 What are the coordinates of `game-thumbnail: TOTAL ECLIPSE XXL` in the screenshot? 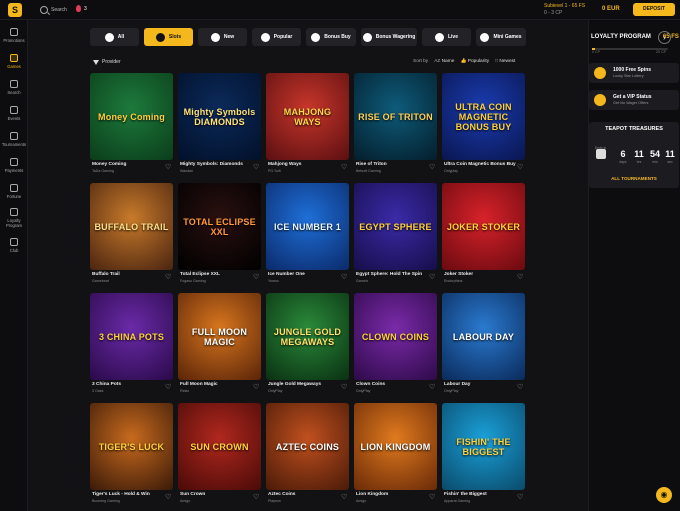 It's located at (219, 226).